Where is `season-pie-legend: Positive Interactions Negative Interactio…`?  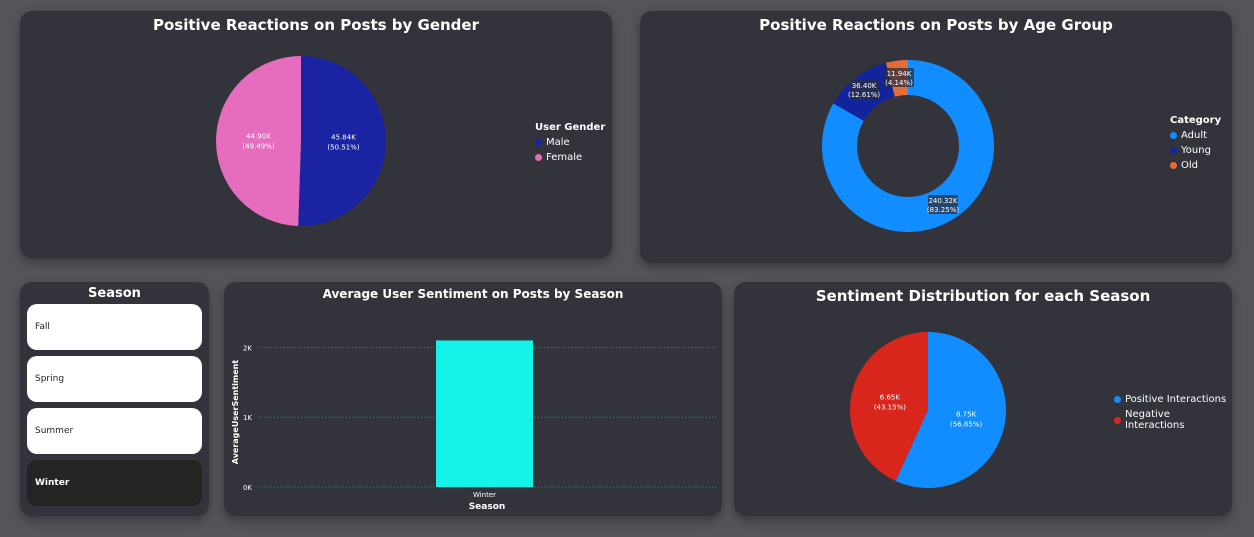 season-pie-legend: Positive Interactions Negative Interactio… is located at coordinates (1173, 414).